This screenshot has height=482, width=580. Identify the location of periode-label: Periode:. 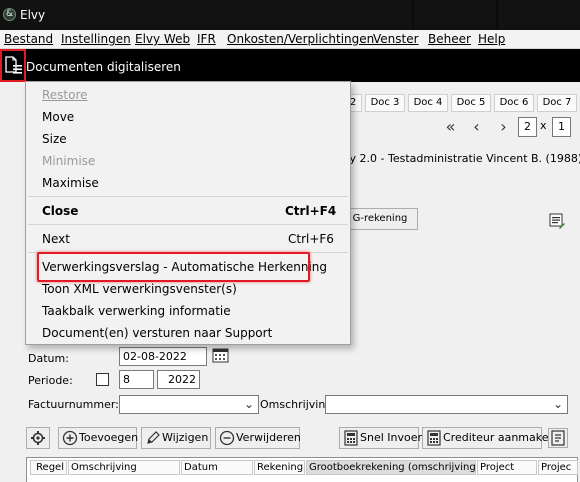
(50, 380).